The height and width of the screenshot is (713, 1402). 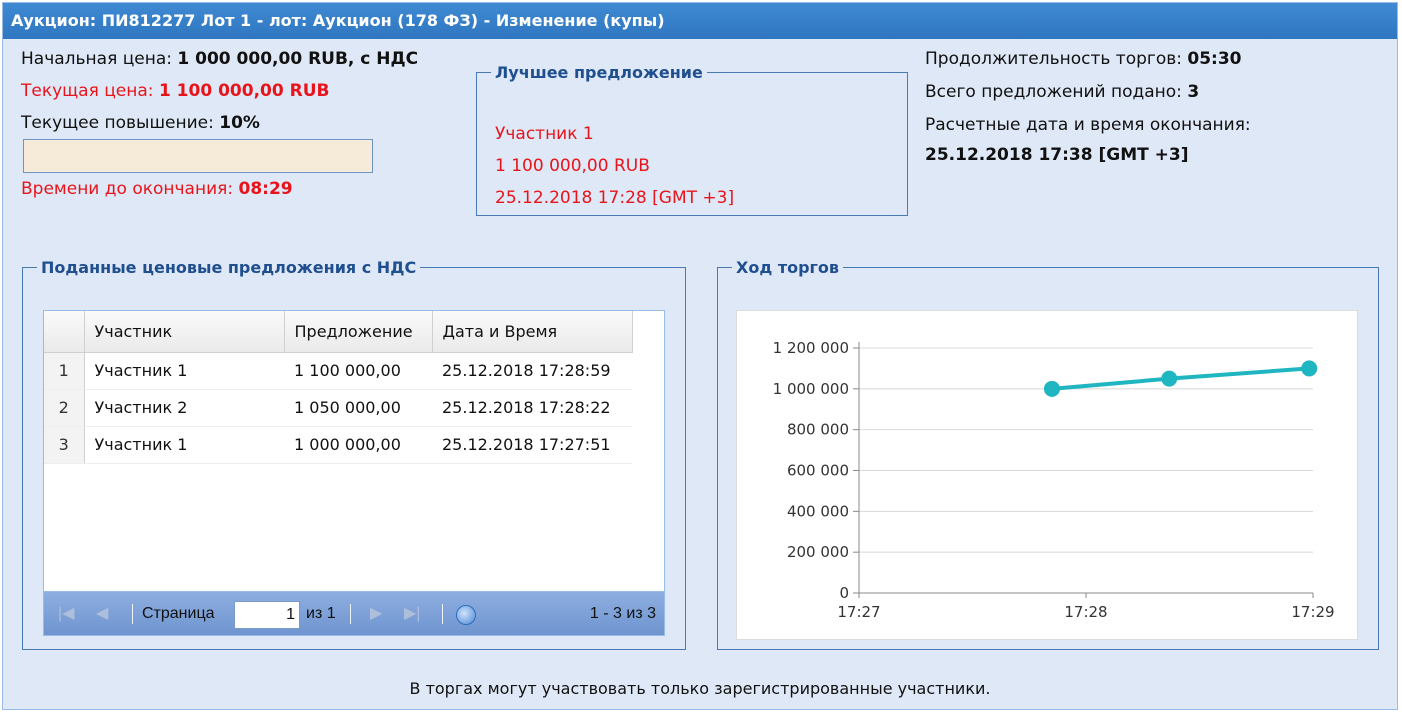 I want to click on cell-datetime: 25.12.2018 17:28:22, so click(x=532, y=408).